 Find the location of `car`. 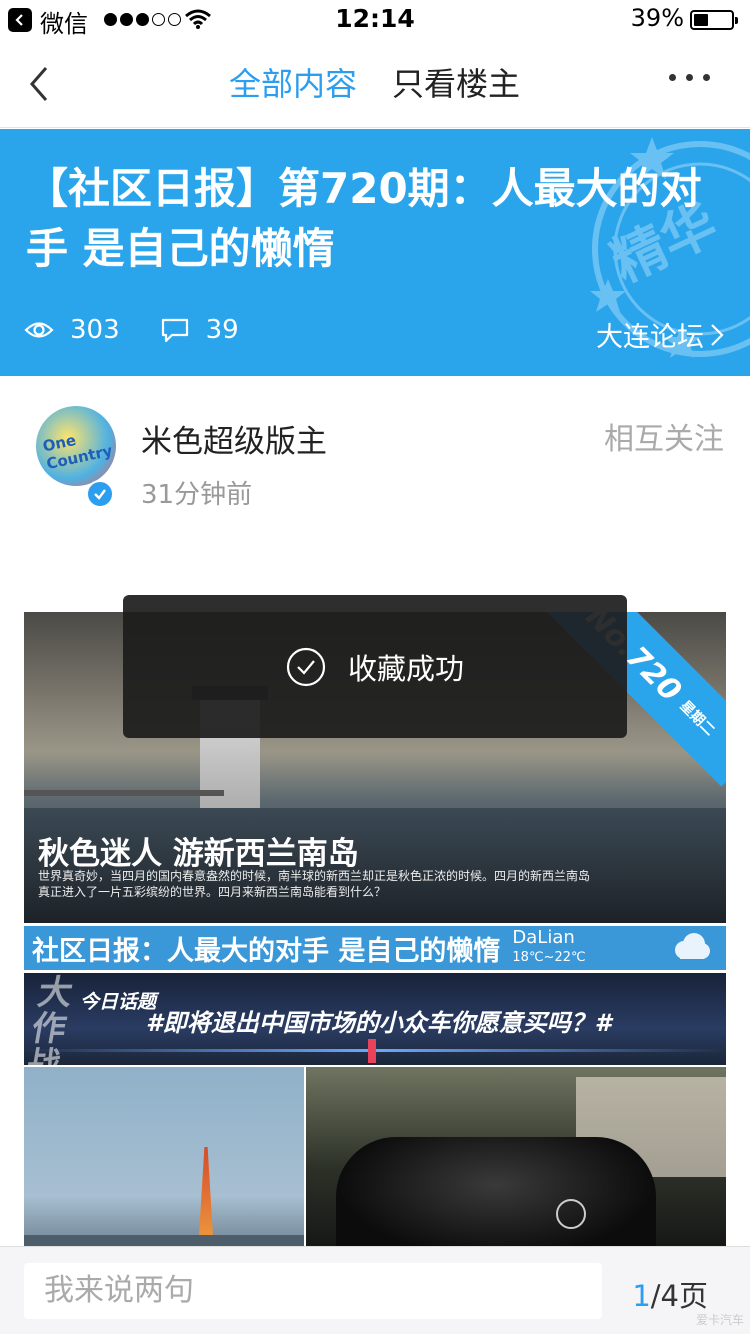

car is located at coordinates (496, 1194).